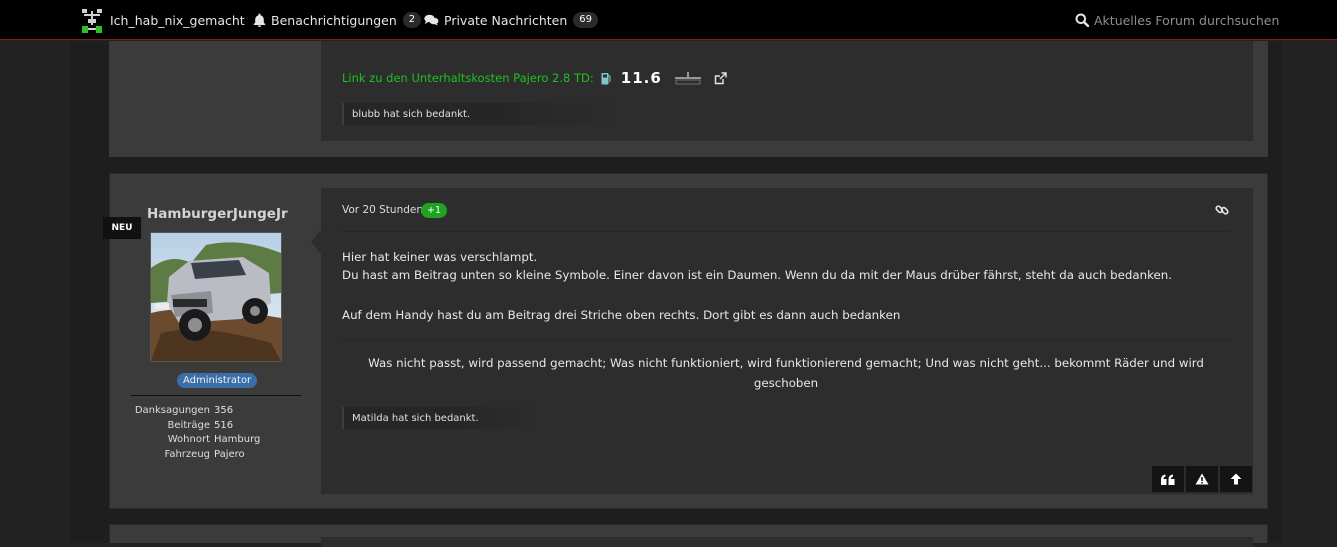 This screenshot has width=1337, height=547. Describe the element at coordinates (606, 78) in the screenshot. I see `fuel-pump-icon` at that location.